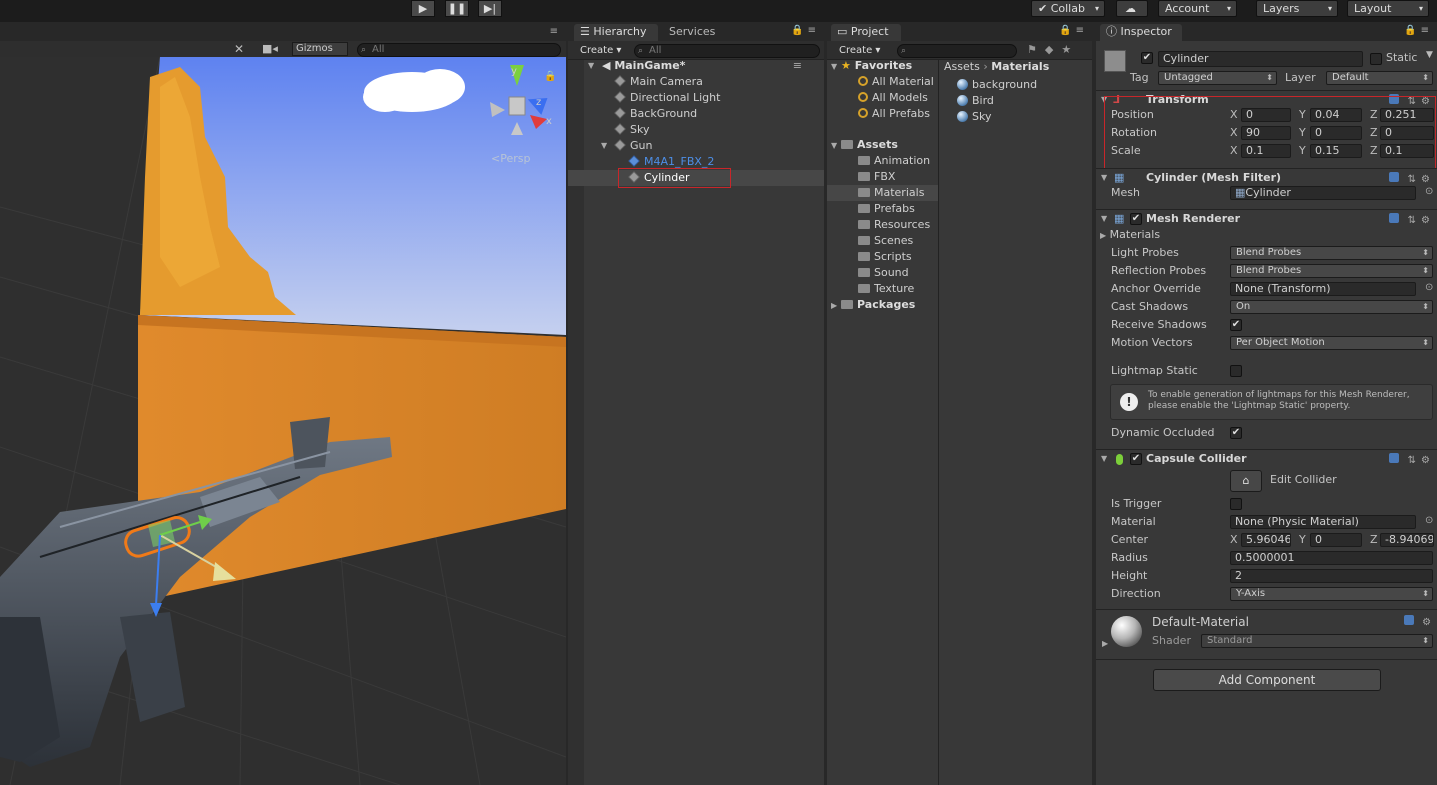 This screenshot has width=1437, height=785. I want to click on persp-label: <Persp, so click(510, 158).